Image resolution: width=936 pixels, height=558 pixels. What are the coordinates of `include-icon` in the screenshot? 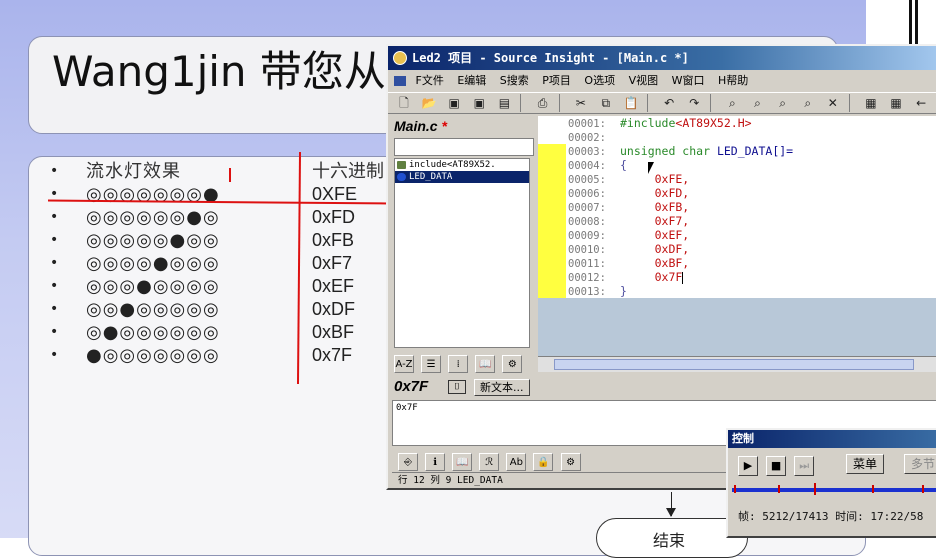 It's located at (401, 165).